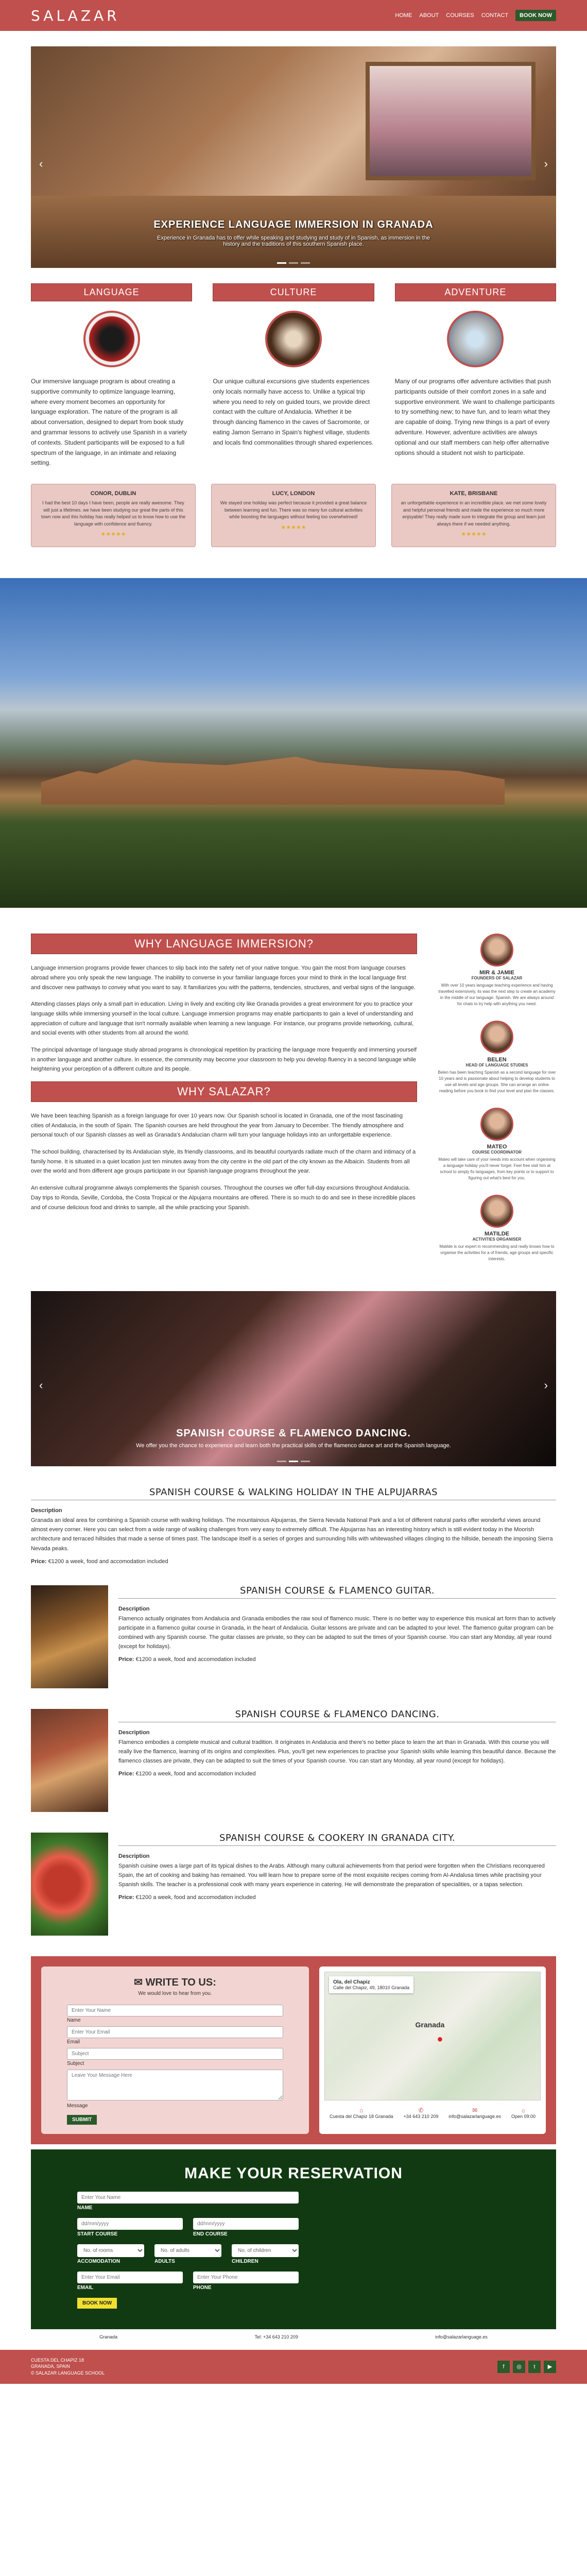  I want to click on instagram-icon: ◎, so click(519, 2366).